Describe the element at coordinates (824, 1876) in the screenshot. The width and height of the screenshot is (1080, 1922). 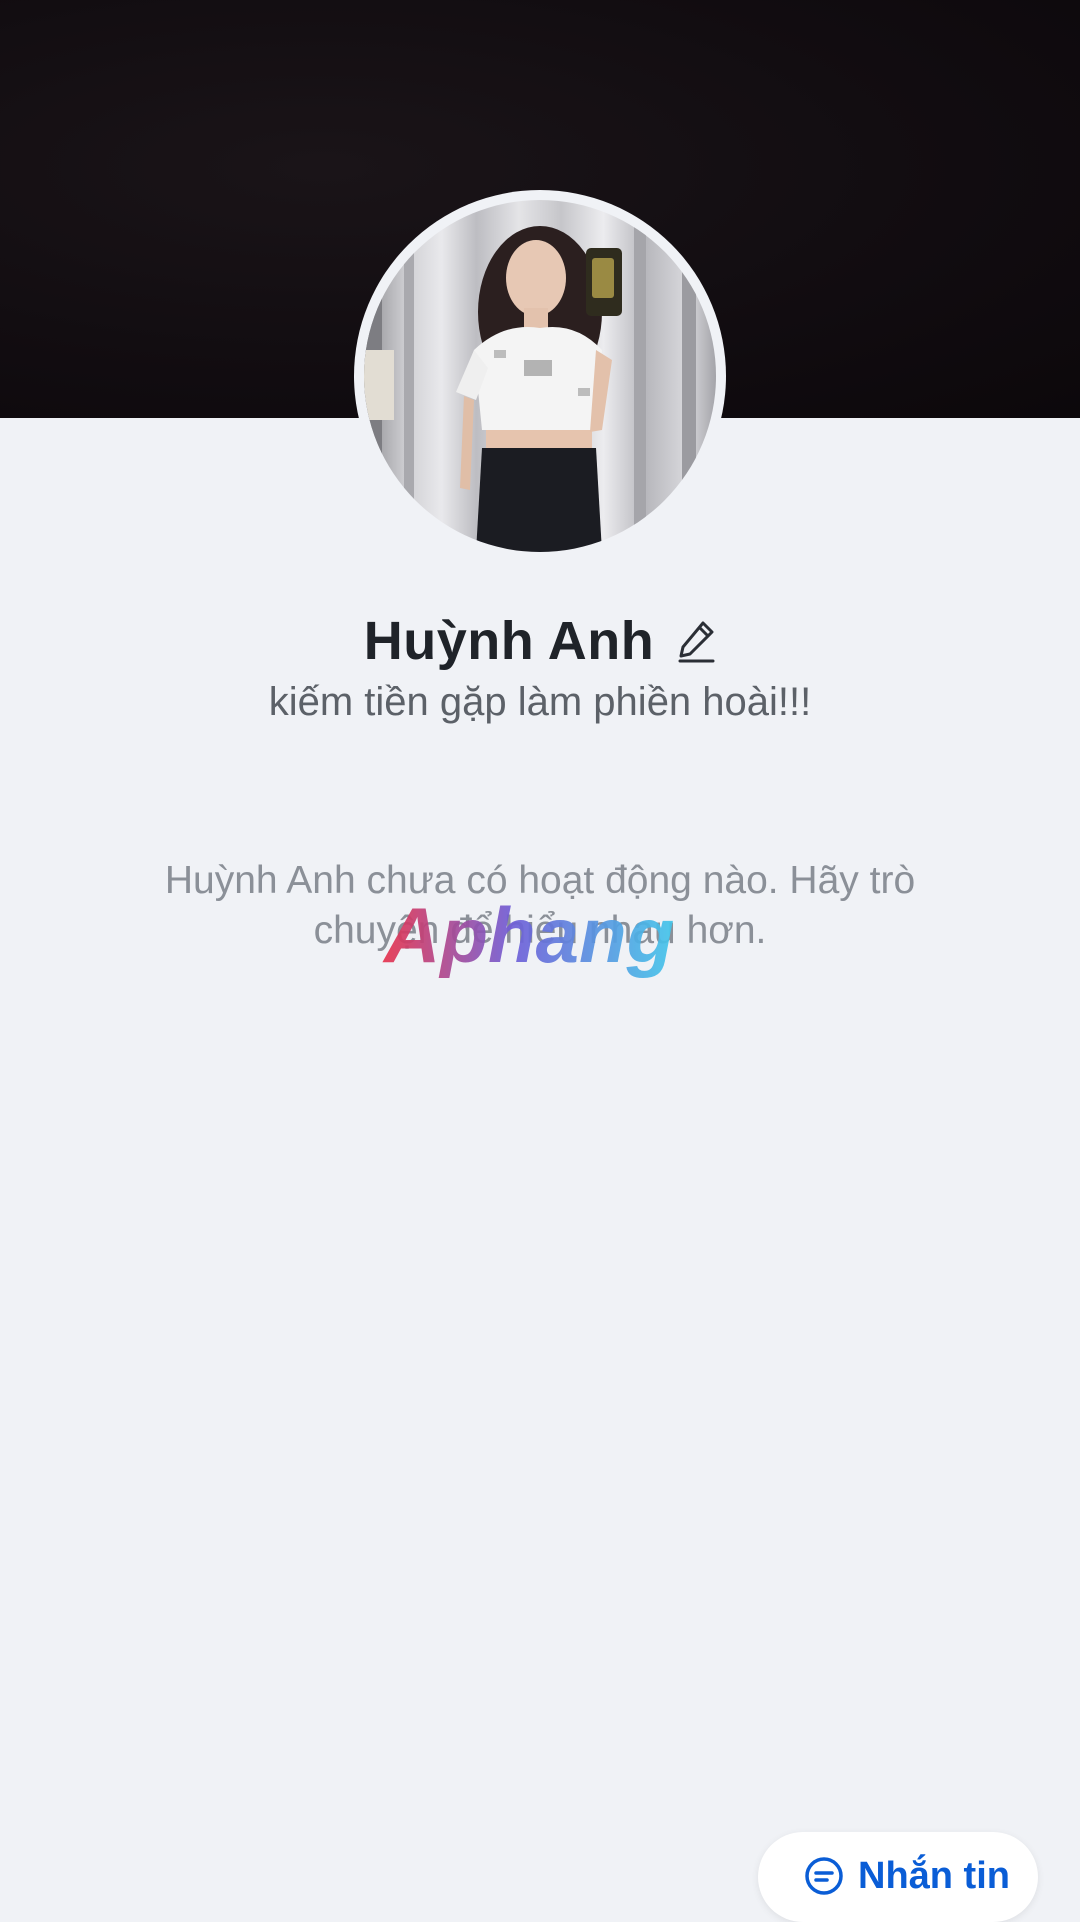
I see `chat-bubble-icon` at that location.